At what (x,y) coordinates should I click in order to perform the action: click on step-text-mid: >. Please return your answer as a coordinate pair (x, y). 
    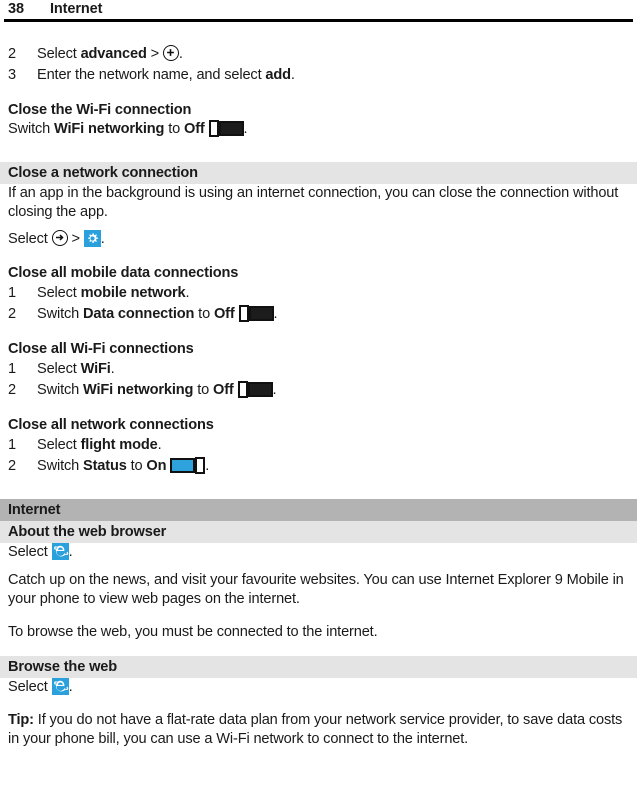
    Looking at the image, I should click on (154, 54).